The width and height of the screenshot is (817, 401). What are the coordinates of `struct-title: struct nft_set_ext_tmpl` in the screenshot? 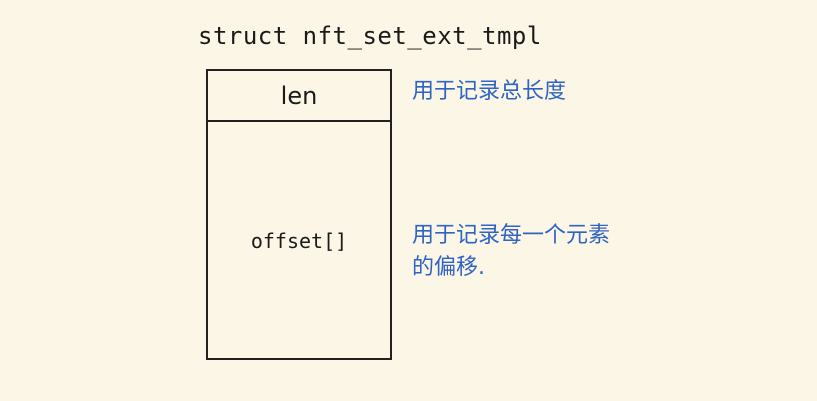 It's located at (370, 36).